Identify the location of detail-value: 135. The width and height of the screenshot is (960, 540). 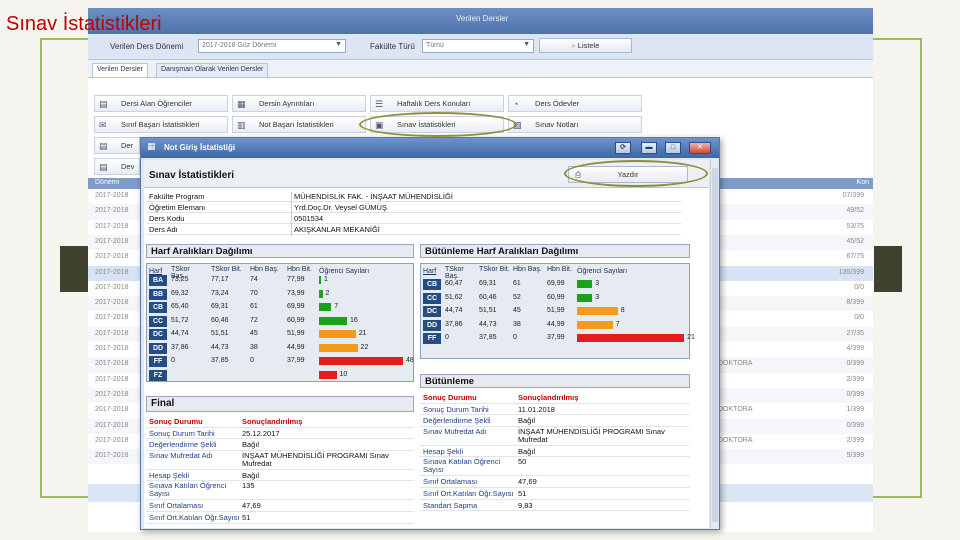
(248, 486).